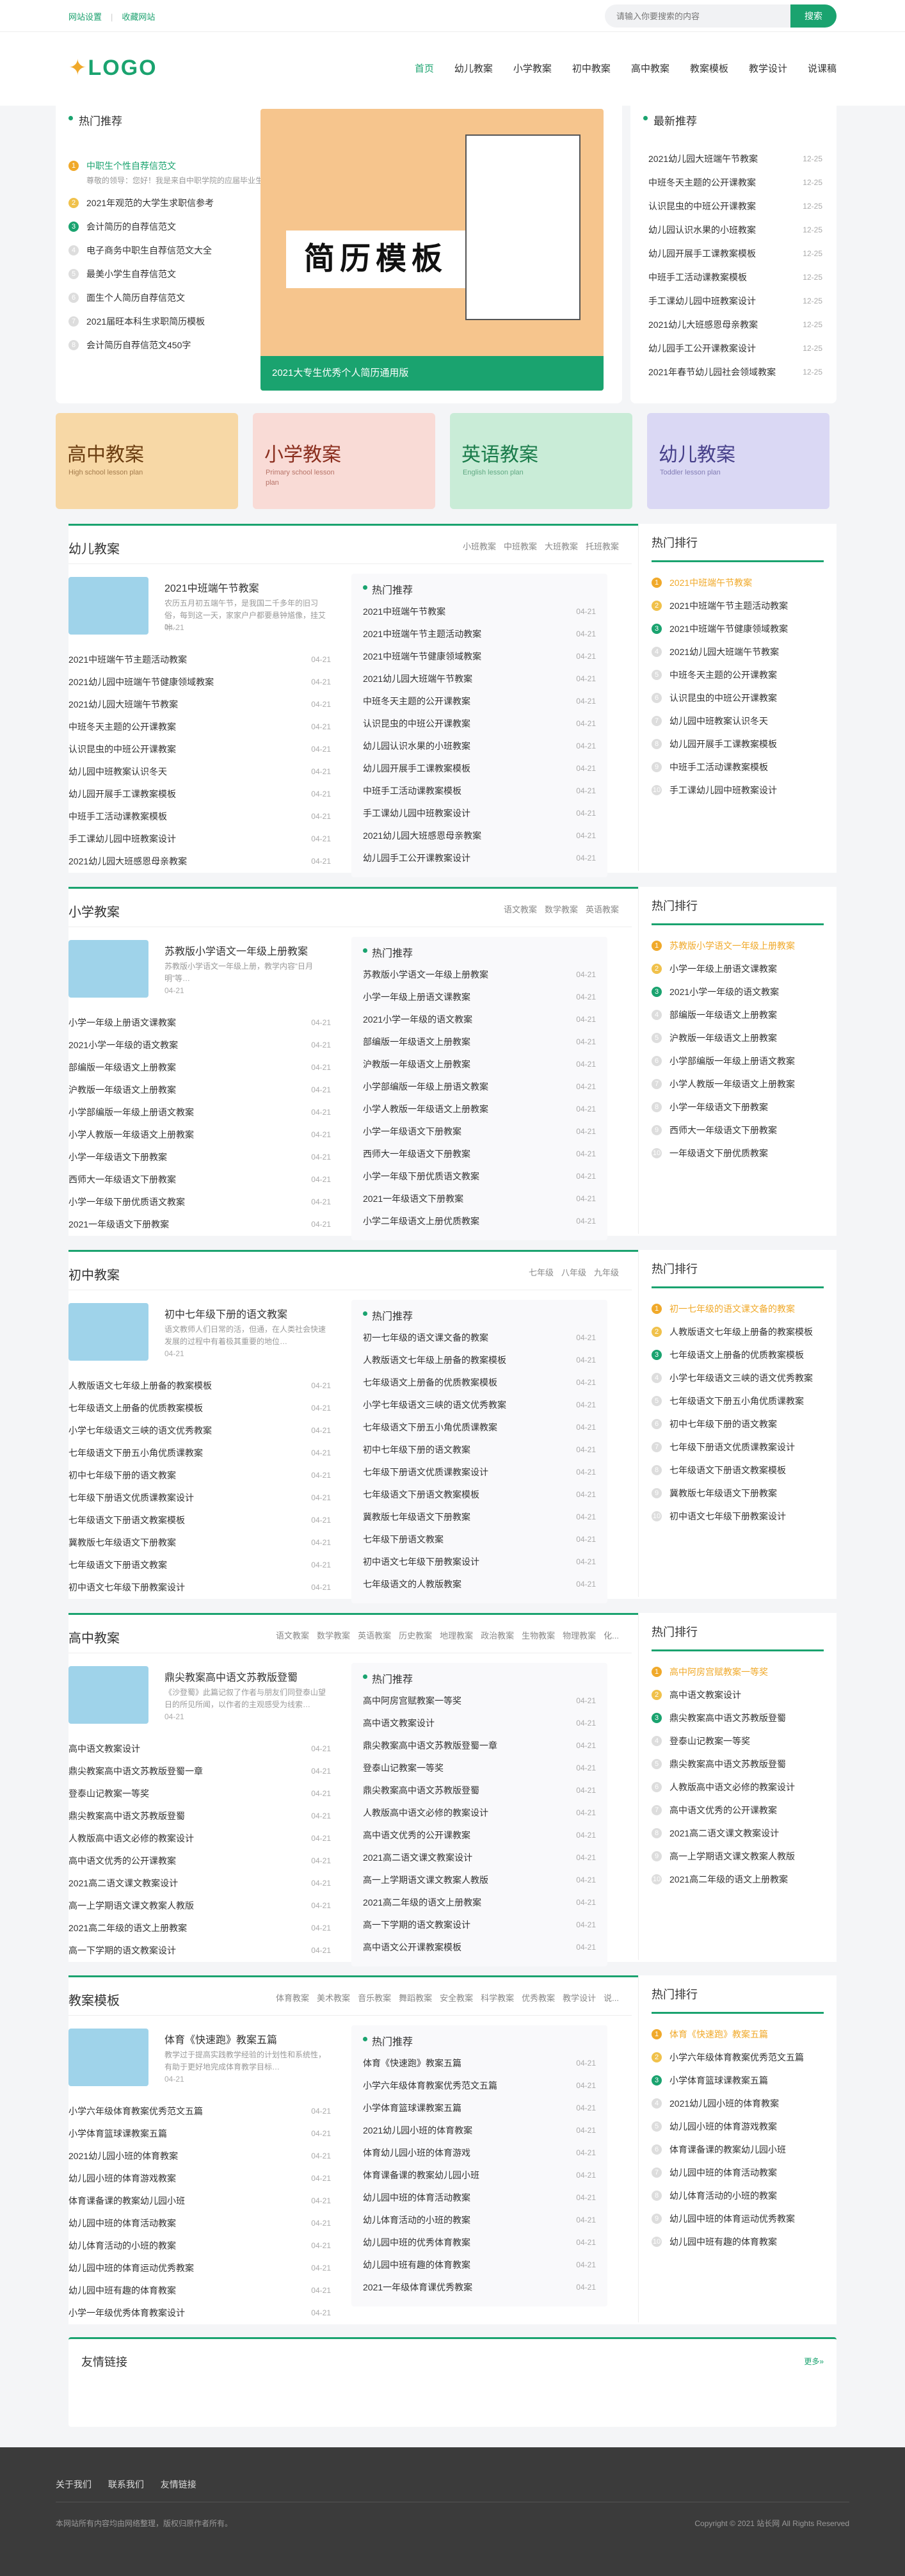 The width and height of the screenshot is (905, 2576). I want to click on latest-link: 2021幼儿园大班端午节教案, so click(703, 159).